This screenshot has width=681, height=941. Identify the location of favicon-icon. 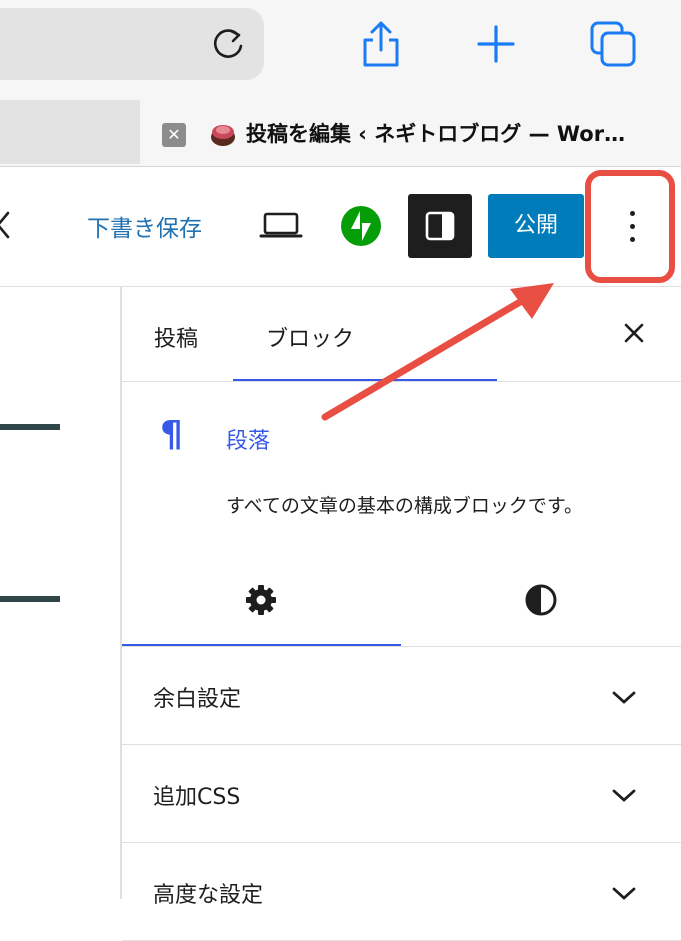
(223, 135).